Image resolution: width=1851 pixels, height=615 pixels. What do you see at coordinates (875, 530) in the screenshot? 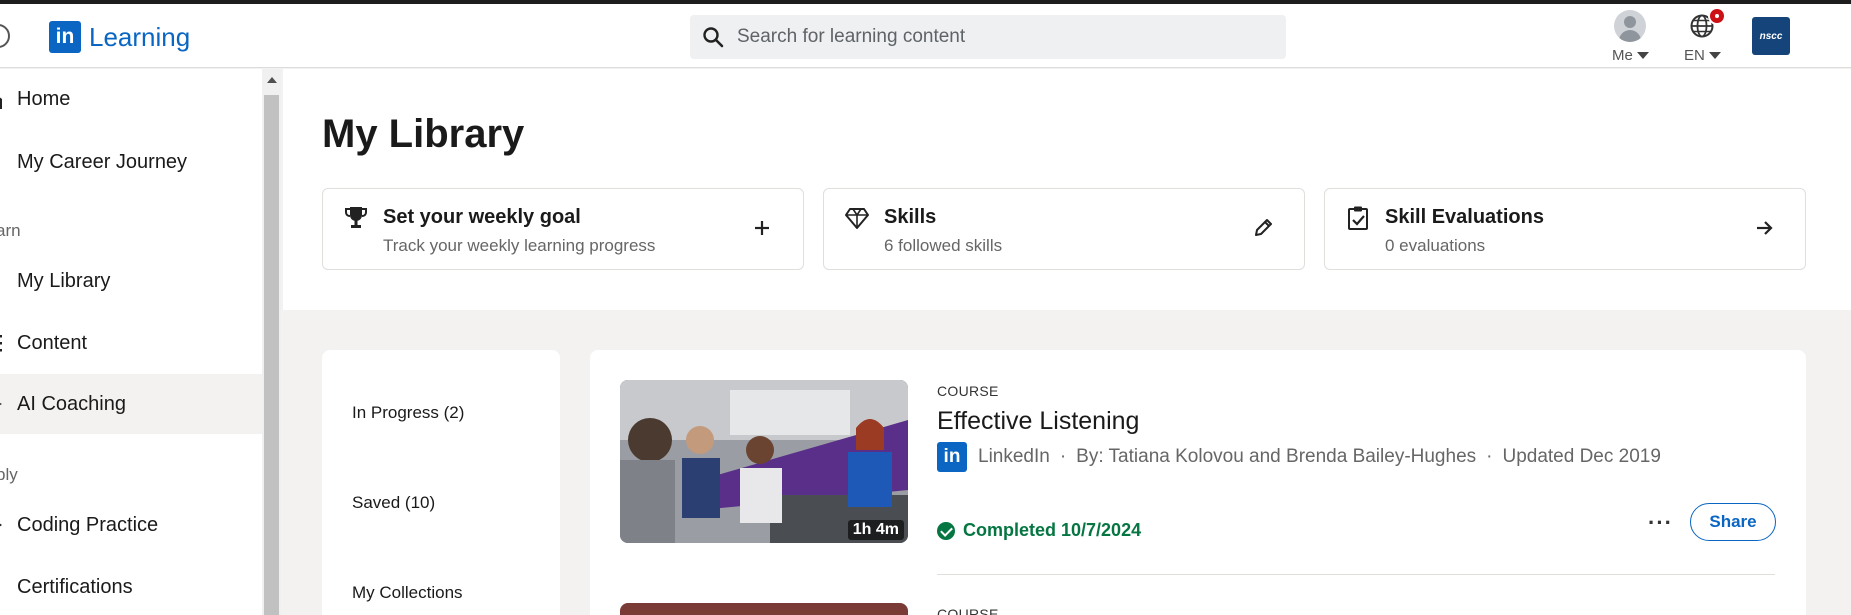
I see `course-duration: 1h 4m` at bounding box center [875, 530].